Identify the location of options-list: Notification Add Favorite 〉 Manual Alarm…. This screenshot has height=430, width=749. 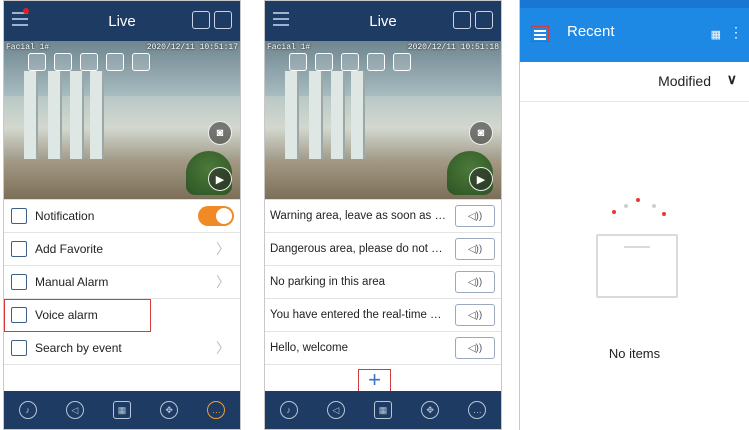
(122, 282).